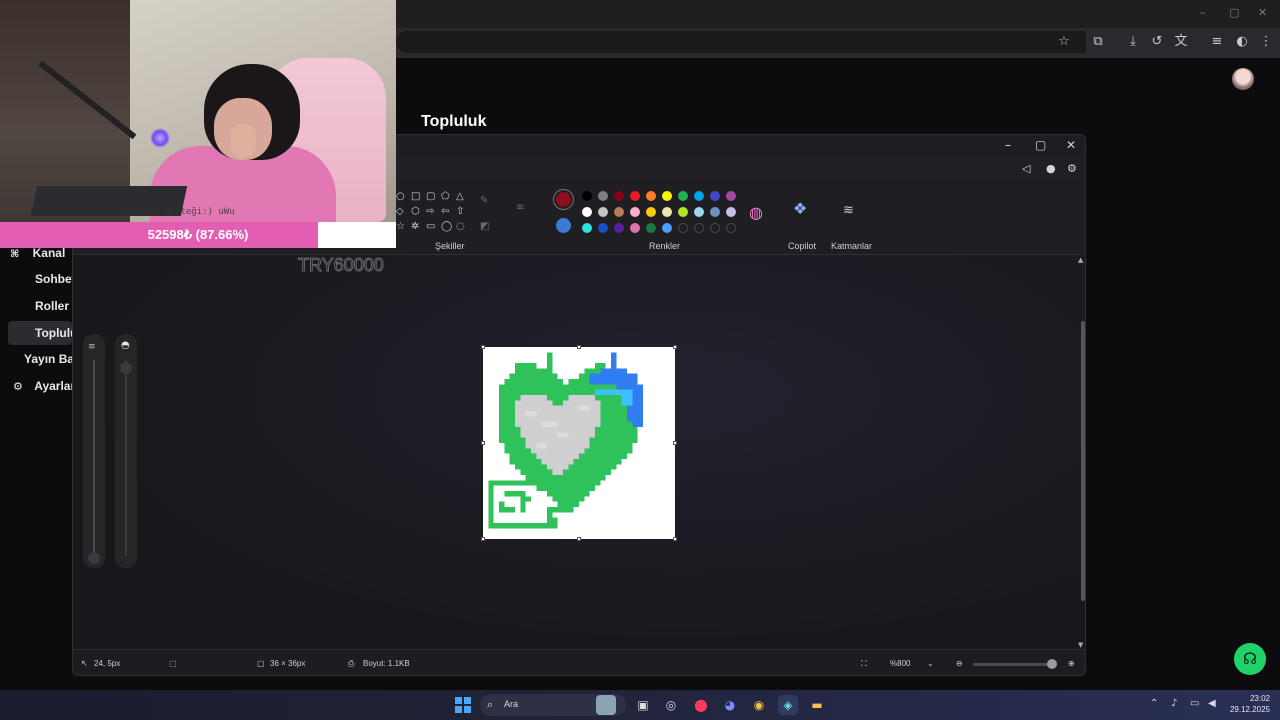 The width and height of the screenshot is (1280, 720). I want to click on outline-icon: ✎, so click(484, 200).